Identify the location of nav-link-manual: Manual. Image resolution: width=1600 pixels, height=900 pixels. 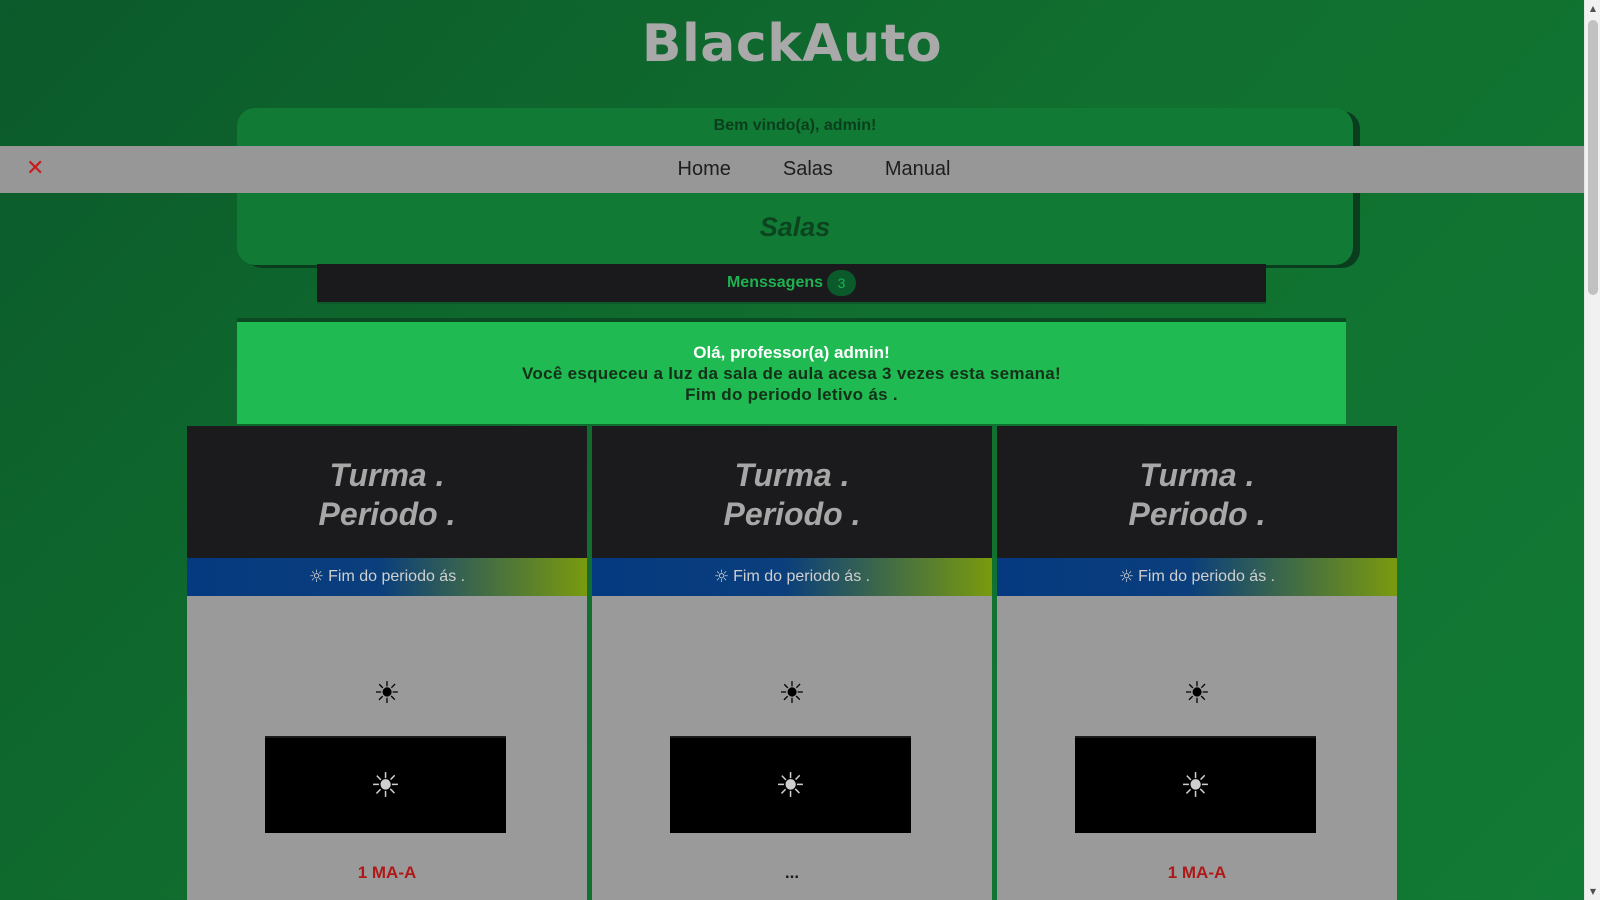
(918, 169).